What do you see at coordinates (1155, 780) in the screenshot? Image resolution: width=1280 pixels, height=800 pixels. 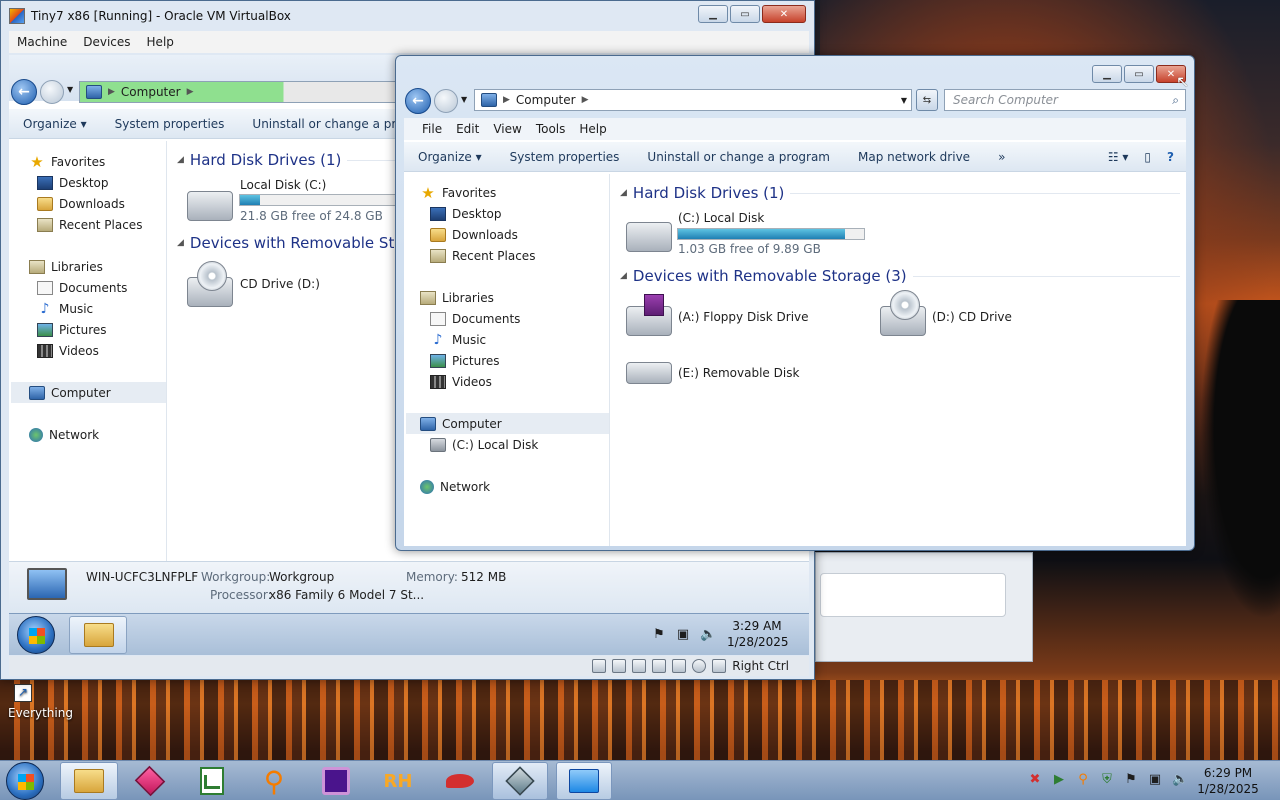 I see `tray-network-icon: ▣` at bounding box center [1155, 780].